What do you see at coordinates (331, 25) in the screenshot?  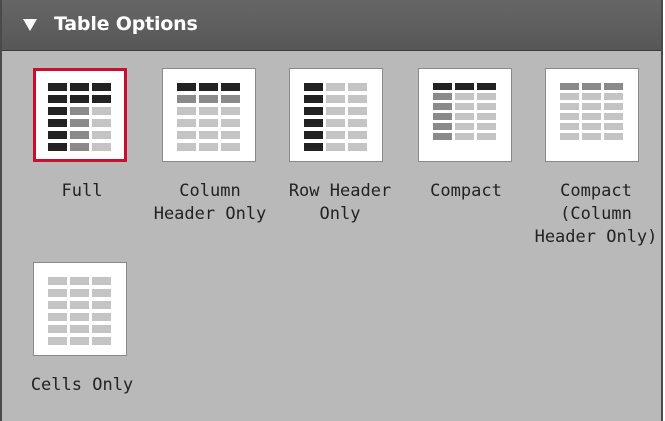 I see `panel-header: Table Options` at bounding box center [331, 25].